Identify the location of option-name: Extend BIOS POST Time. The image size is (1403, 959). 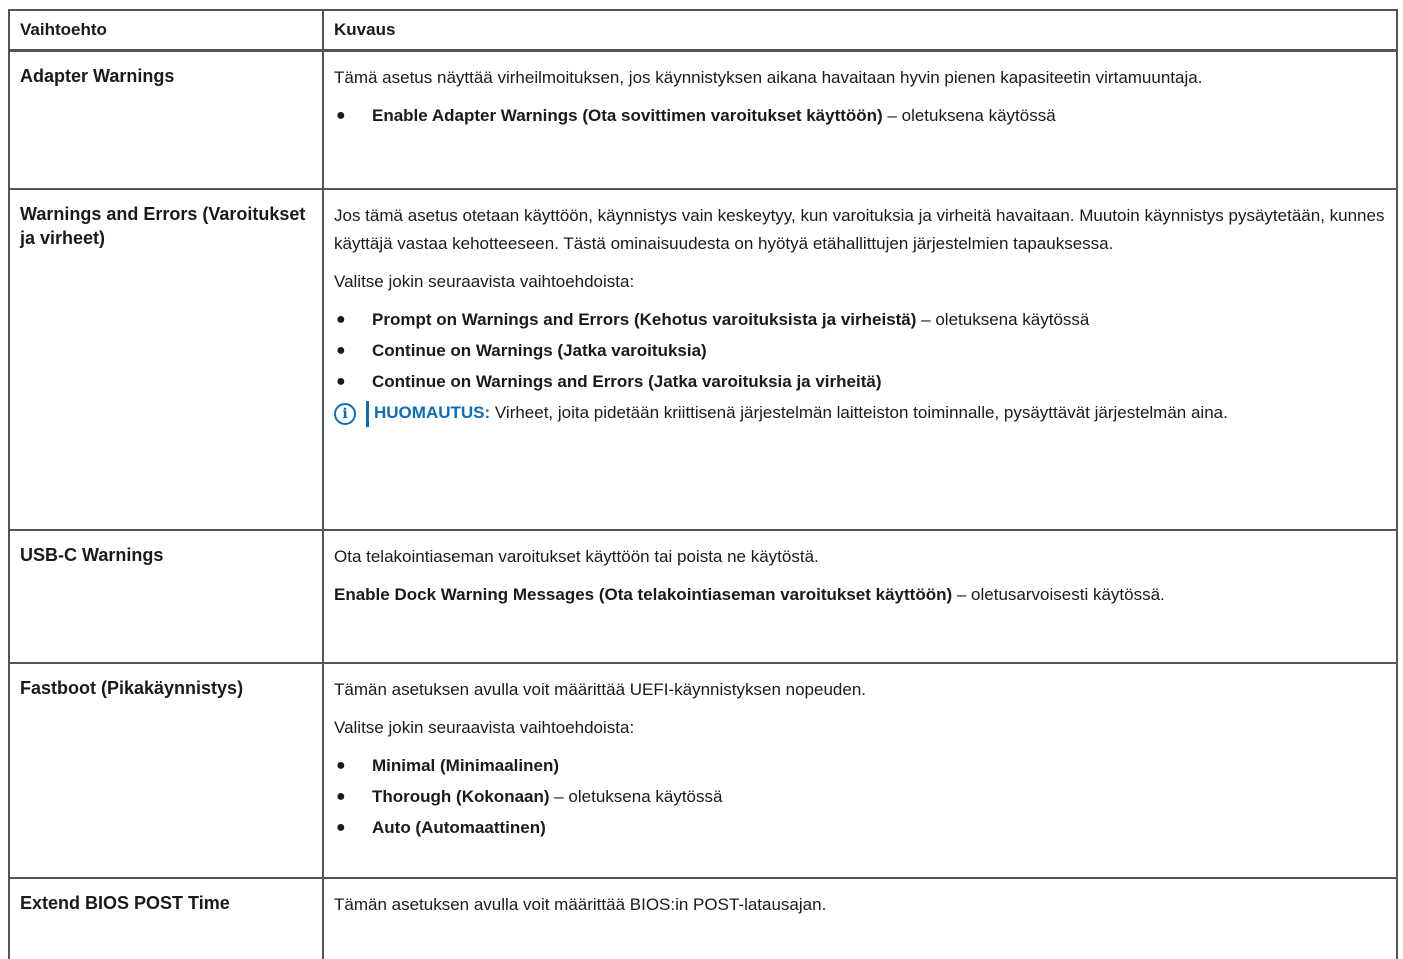
(166, 918).